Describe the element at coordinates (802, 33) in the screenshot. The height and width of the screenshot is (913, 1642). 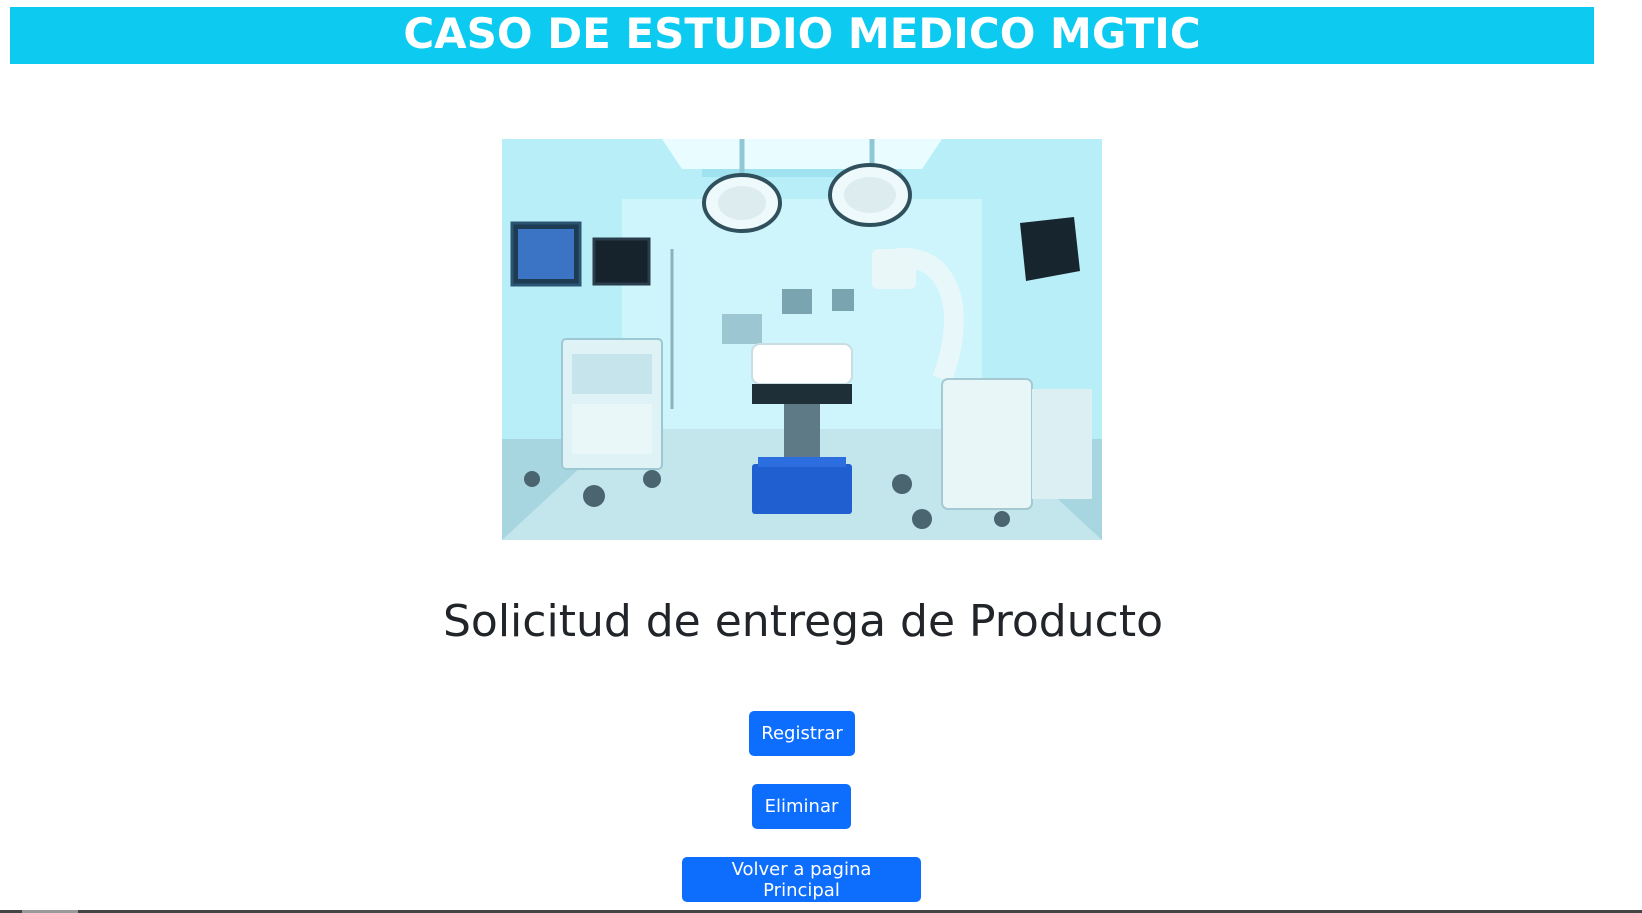
I see `site-title: CASO DE ESTUDIO MEDICO MGTIC` at that location.